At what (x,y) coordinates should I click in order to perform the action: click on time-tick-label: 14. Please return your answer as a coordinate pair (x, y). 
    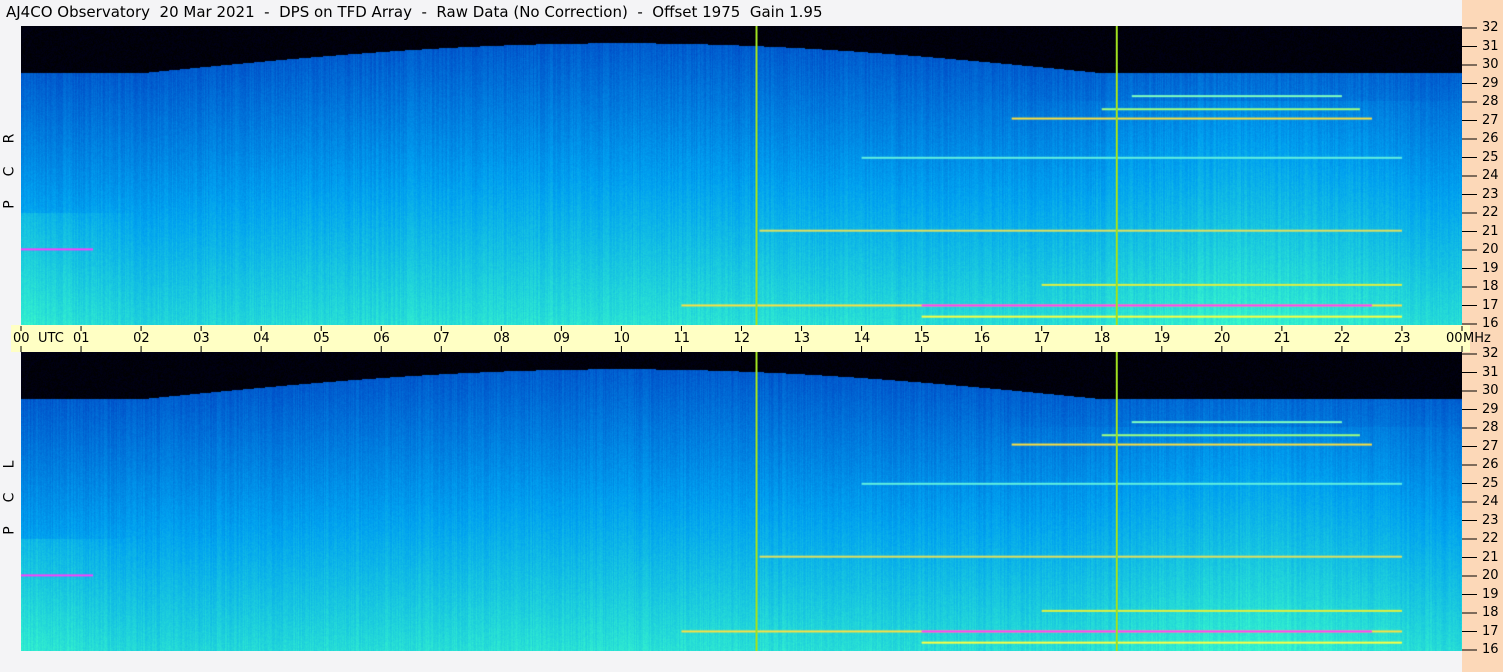
    Looking at the image, I should click on (862, 338).